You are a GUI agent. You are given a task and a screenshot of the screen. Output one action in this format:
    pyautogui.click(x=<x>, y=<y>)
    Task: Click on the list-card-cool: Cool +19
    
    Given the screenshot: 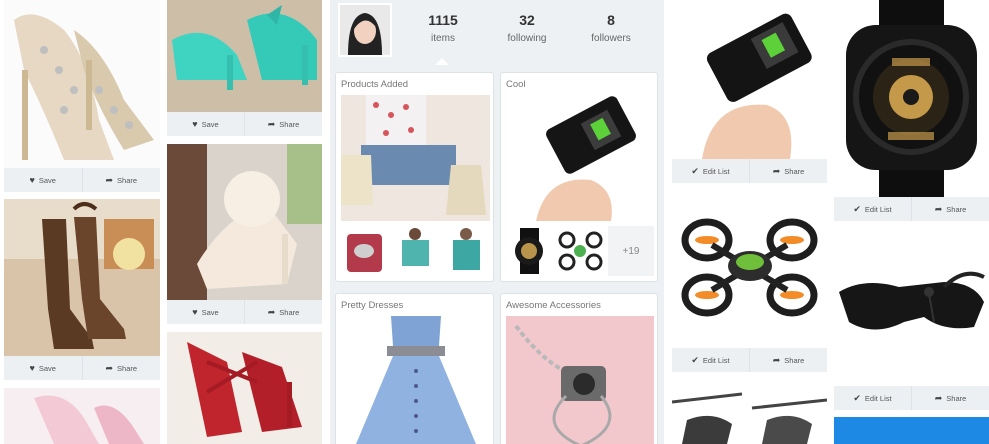 What is the action you would take?
    pyautogui.click(x=579, y=177)
    